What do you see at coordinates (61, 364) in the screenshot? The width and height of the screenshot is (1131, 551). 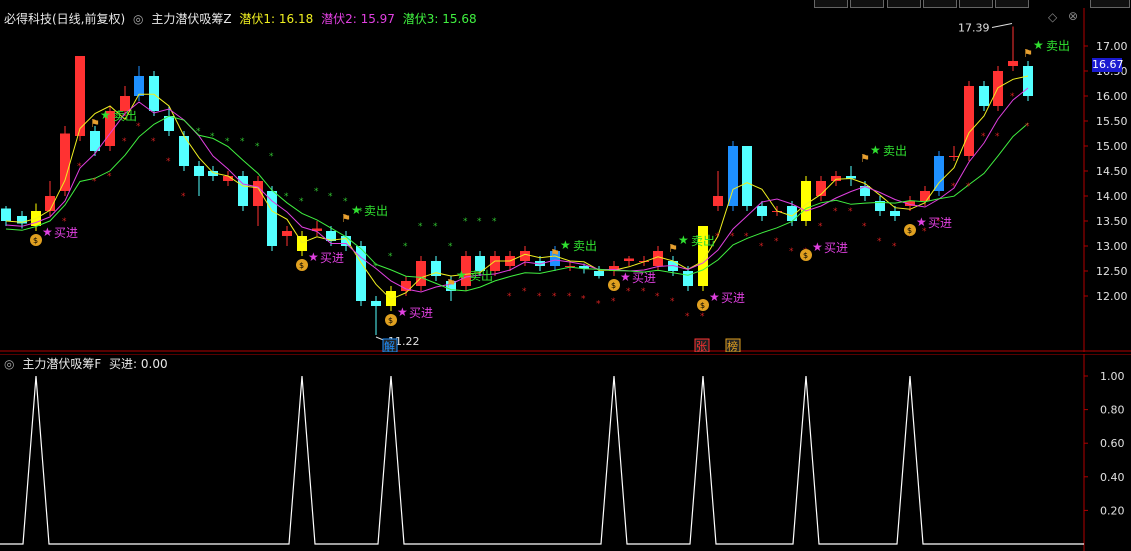 I see `sub-indicator-title: 主力潜伏吸筹F` at bounding box center [61, 364].